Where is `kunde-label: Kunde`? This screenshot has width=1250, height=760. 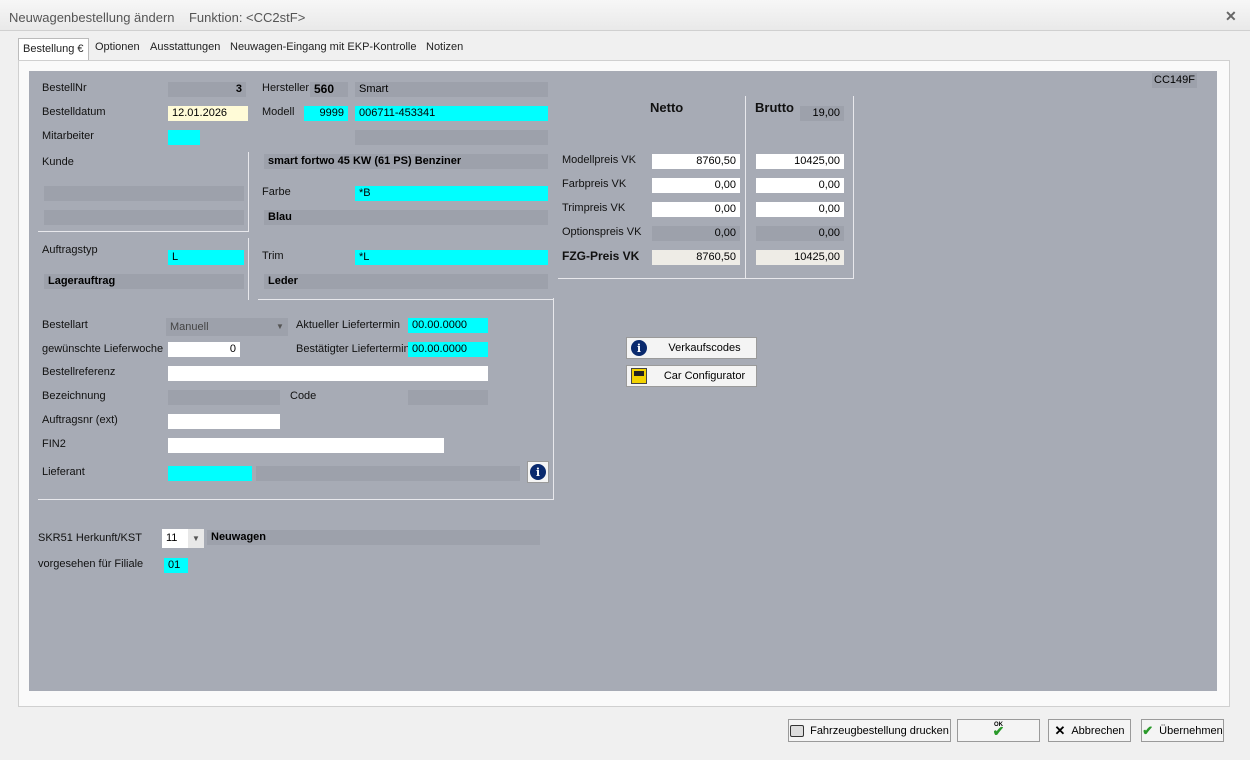
kunde-label: Kunde is located at coordinates (58, 162).